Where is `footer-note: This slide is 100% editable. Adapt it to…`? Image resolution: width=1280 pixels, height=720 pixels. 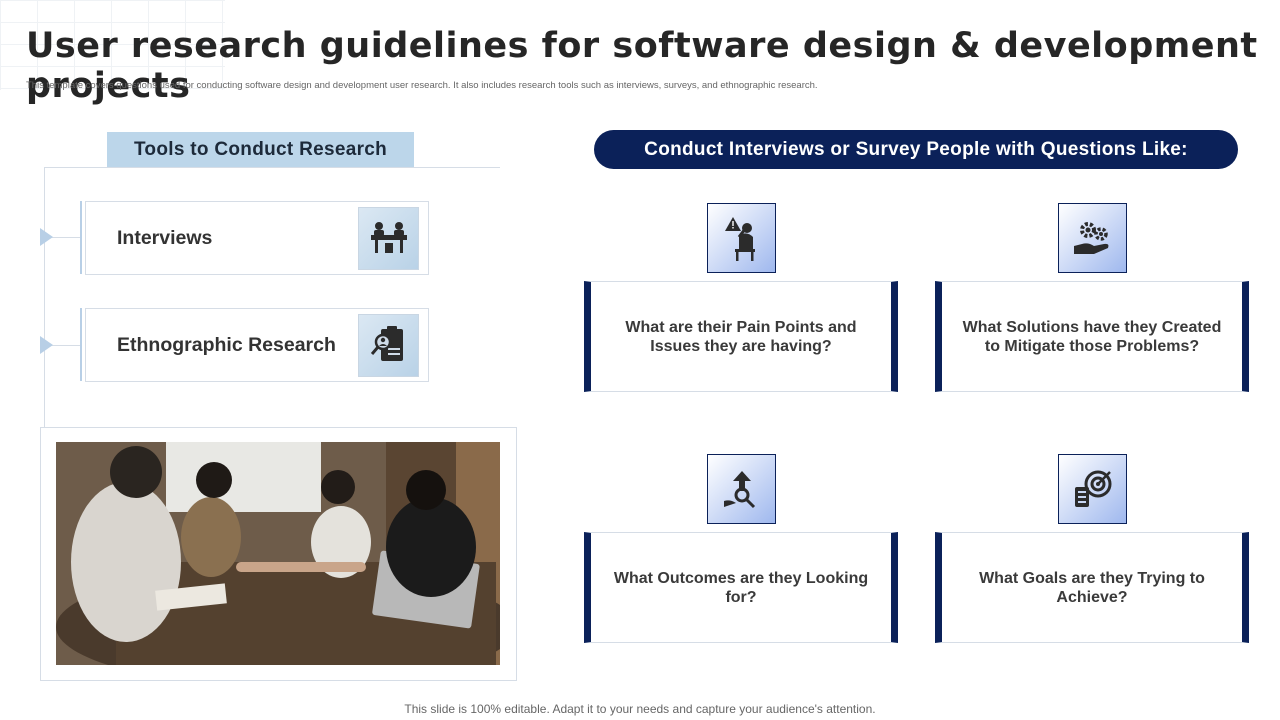 footer-note: This slide is 100% editable. Adapt it to… is located at coordinates (640, 709).